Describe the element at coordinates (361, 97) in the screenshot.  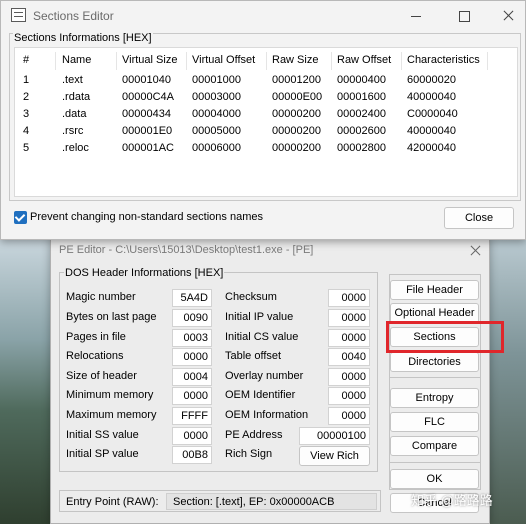
I see `cell-raw-offset: 00001600` at that location.